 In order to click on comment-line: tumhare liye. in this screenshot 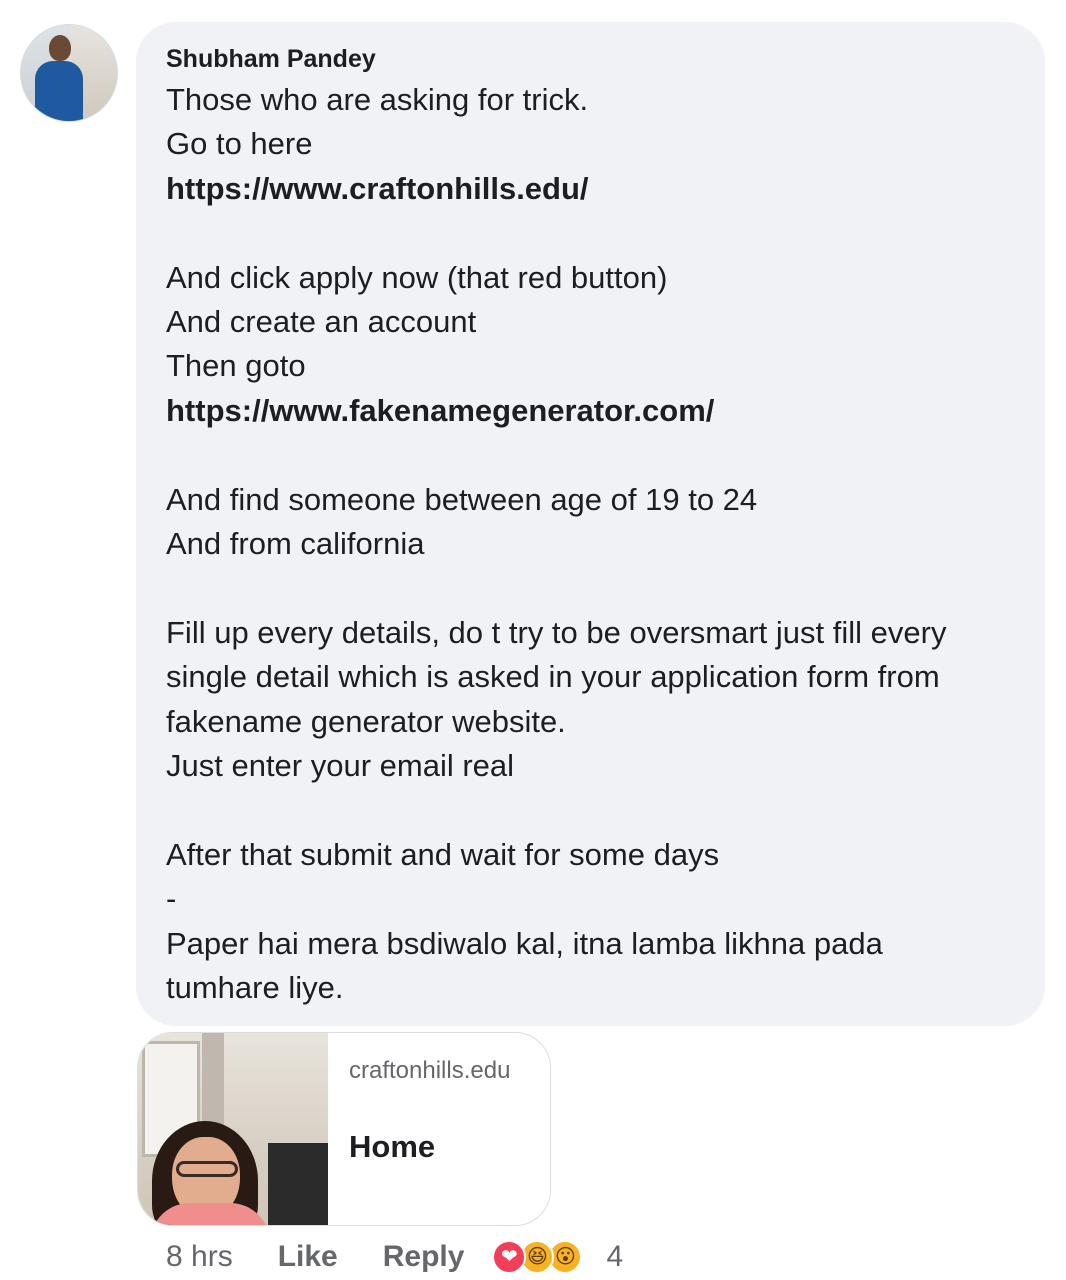, I will do `click(255, 988)`.